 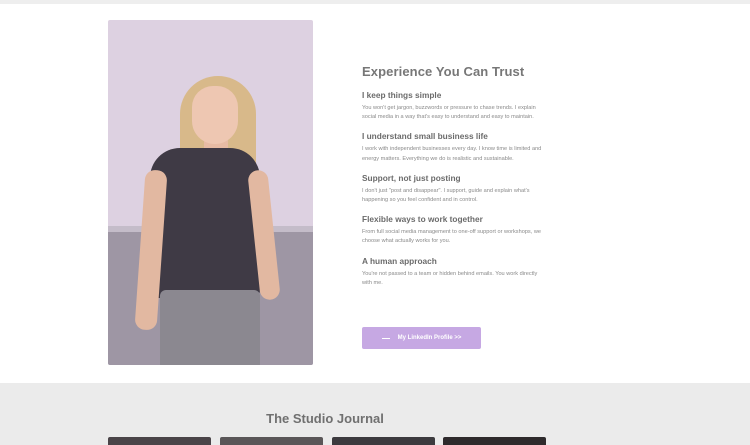 What do you see at coordinates (443, 71) in the screenshot?
I see `section-heading: Experience You Can Trust` at bounding box center [443, 71].